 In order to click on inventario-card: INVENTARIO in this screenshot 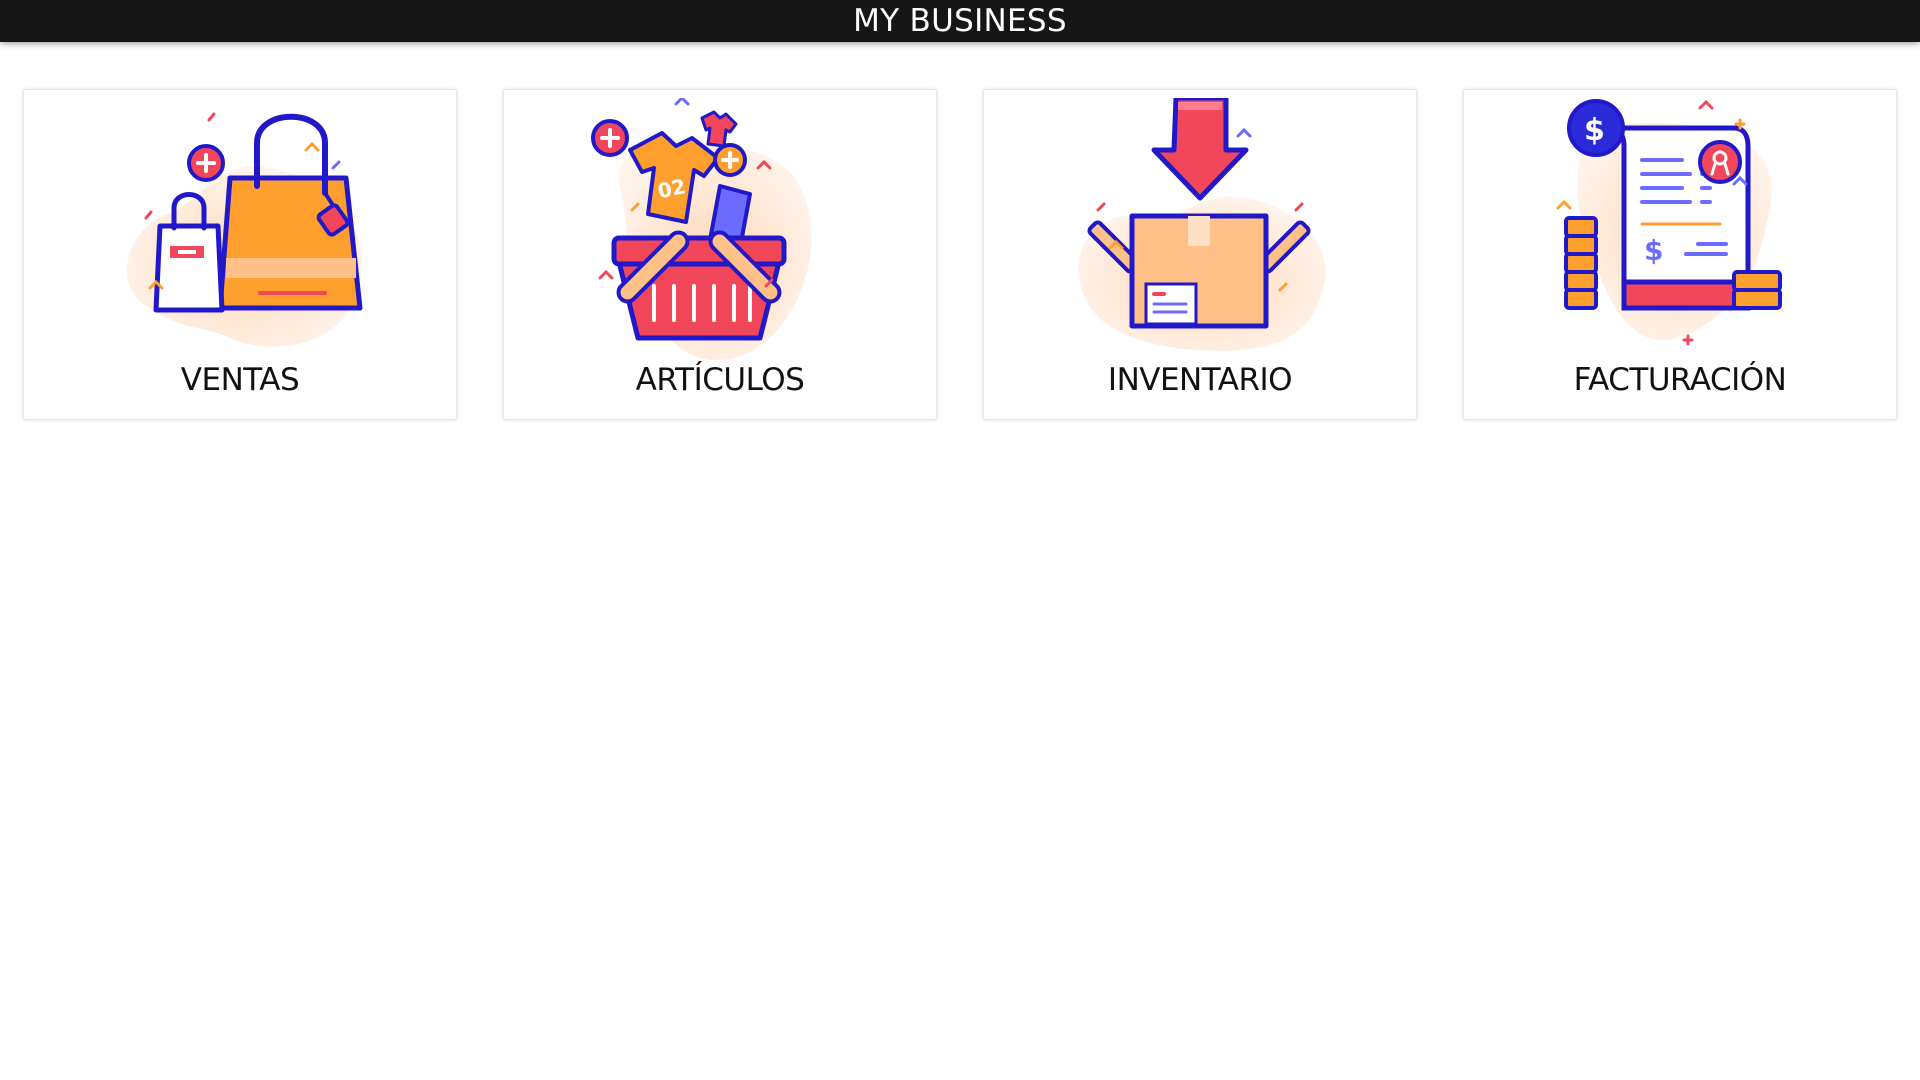, I will do `click(1200, 254)`.